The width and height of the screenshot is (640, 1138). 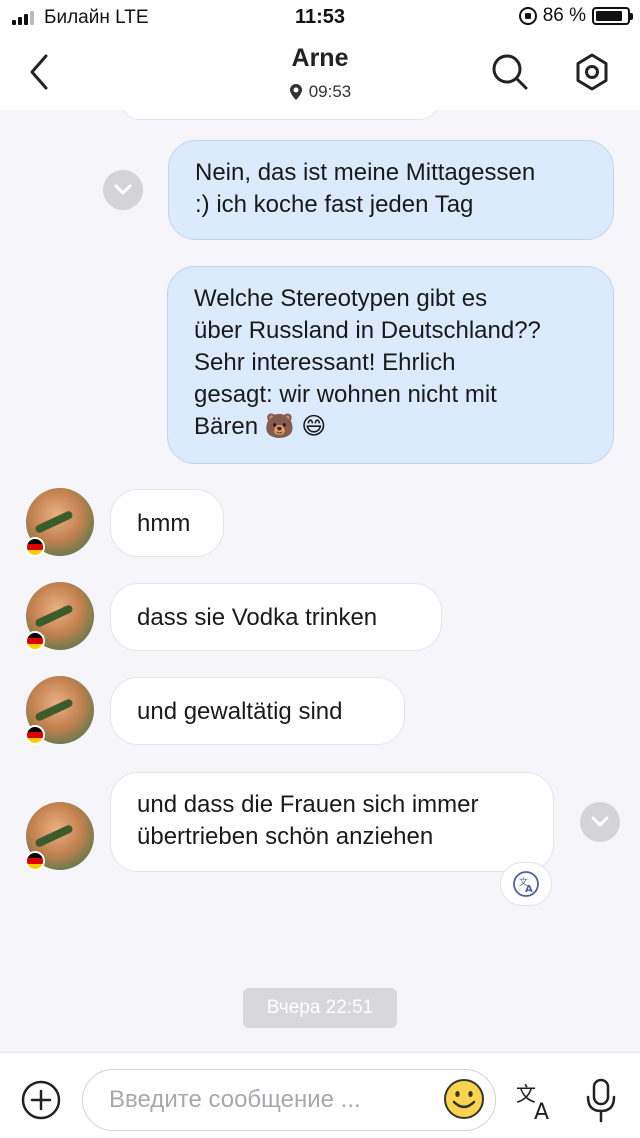 I want to click on orientation-lock-icon, so click(x=527, y=16).